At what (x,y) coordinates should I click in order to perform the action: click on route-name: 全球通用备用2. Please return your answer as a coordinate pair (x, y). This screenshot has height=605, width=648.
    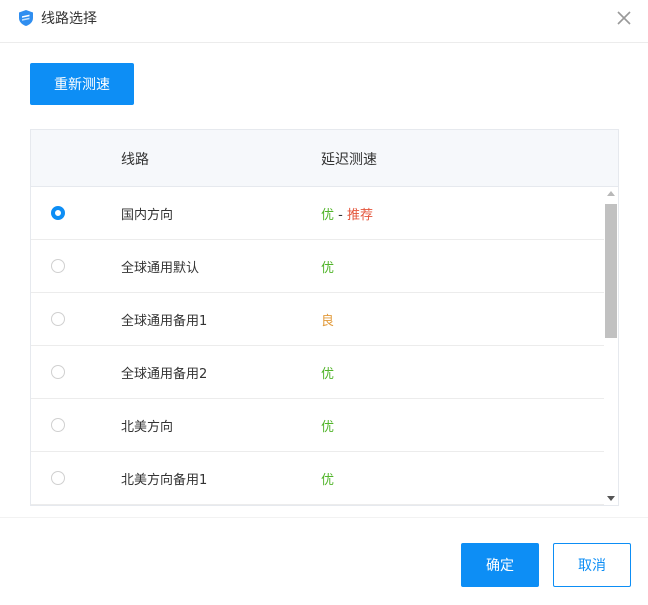
    Looking at the image, I should click on (164, 374).